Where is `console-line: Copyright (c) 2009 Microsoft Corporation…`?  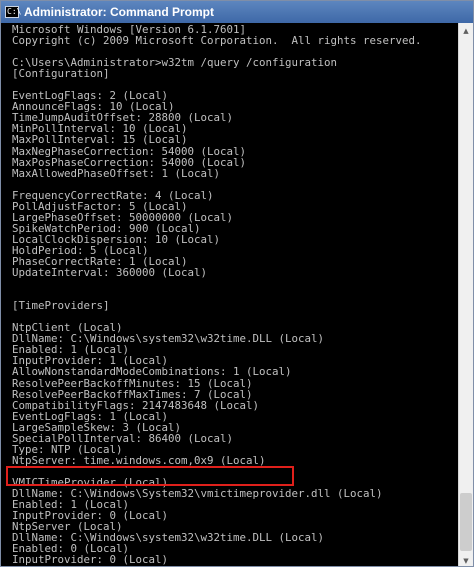
console-line: Copyright (c) 2009 Microsoft Corporation… is located at coordinates (217, 41).